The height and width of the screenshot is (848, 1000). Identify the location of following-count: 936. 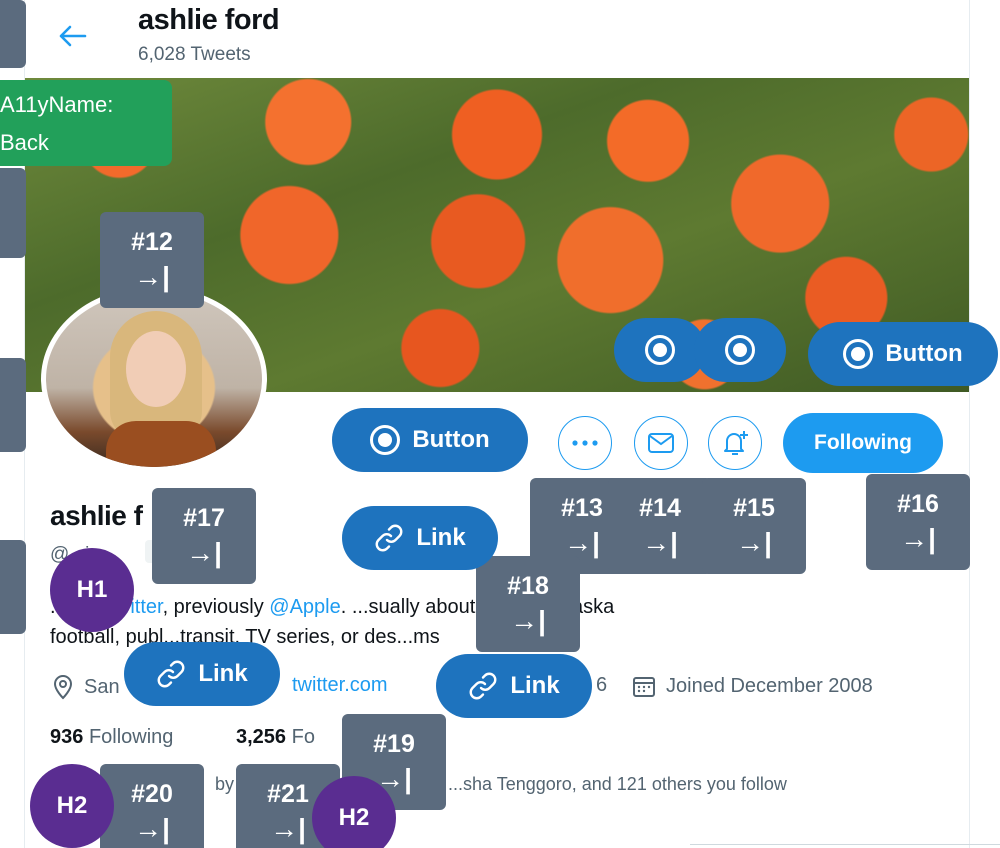
(67, 737).